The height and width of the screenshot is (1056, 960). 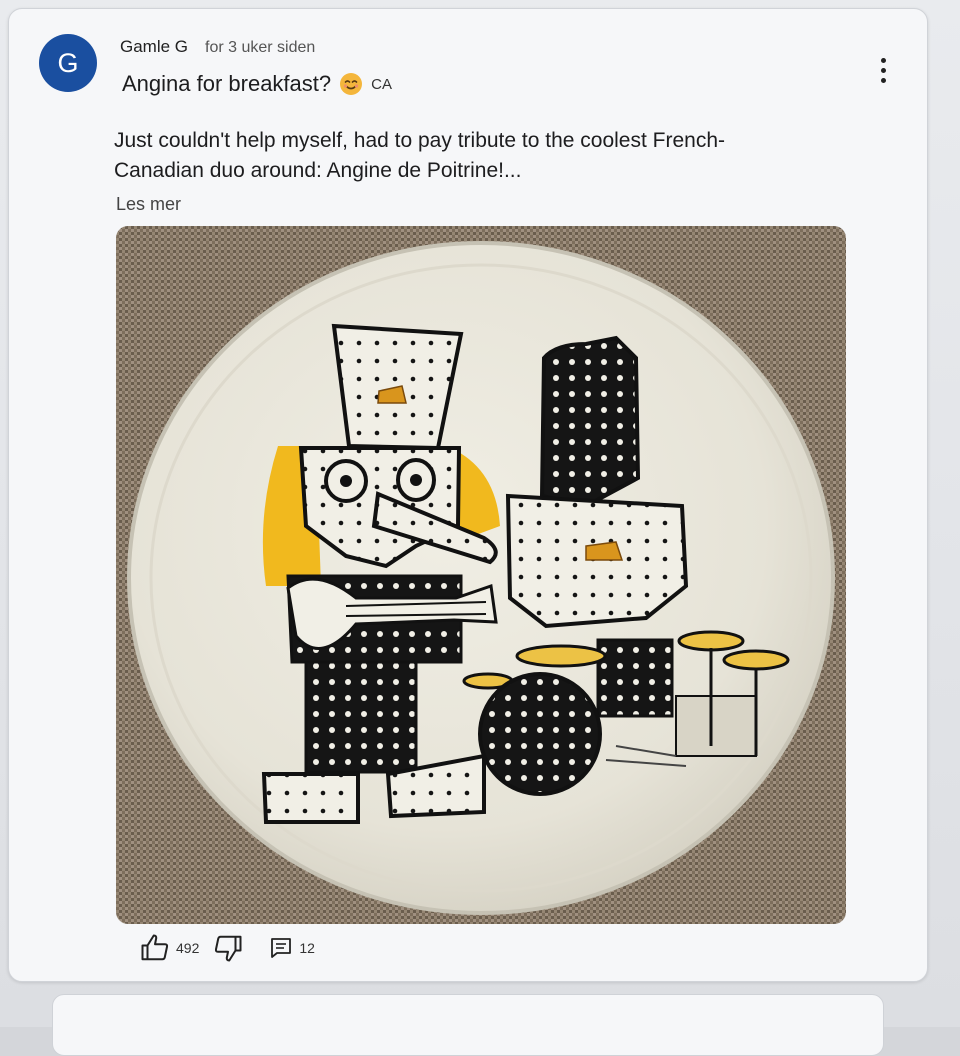 What do you see at coordinates (883, 70) in the screenshot?
I see `more-vert-icon` at bounding box center [883, 70].